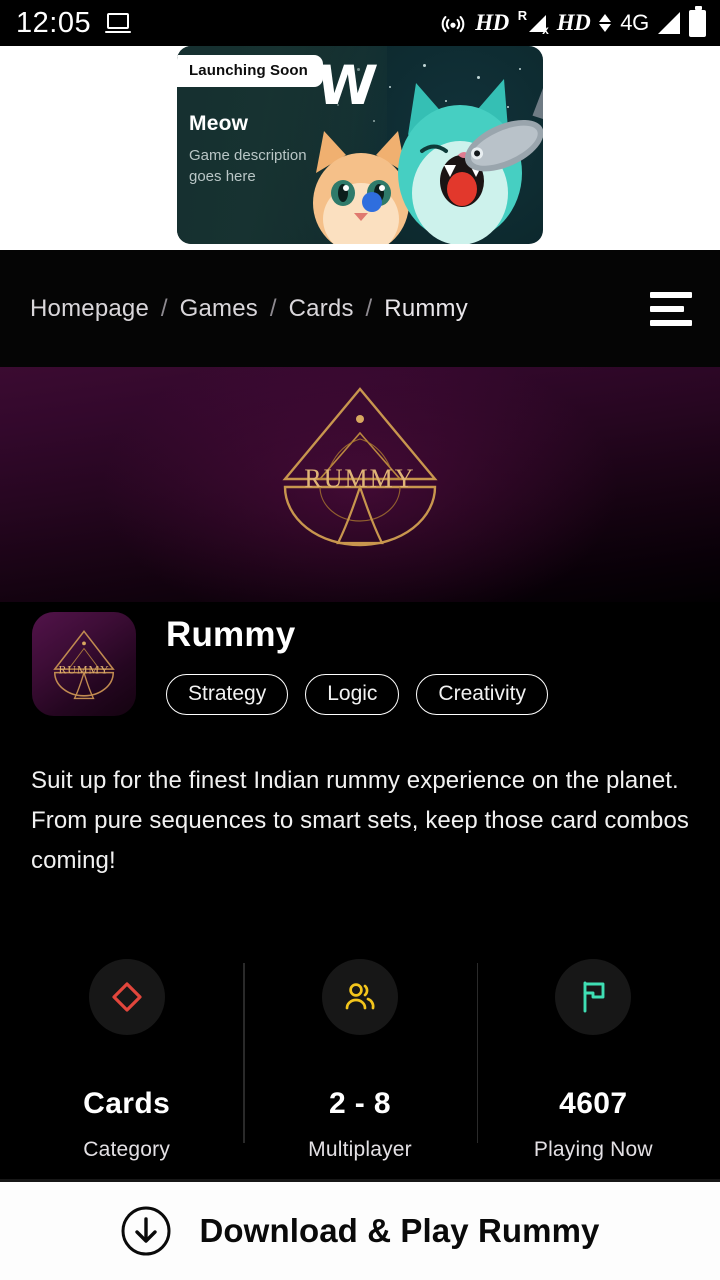 The width and height of the screenshot is (720, 1280). I want to click on brand-w-logo: W, so click(346, 85).